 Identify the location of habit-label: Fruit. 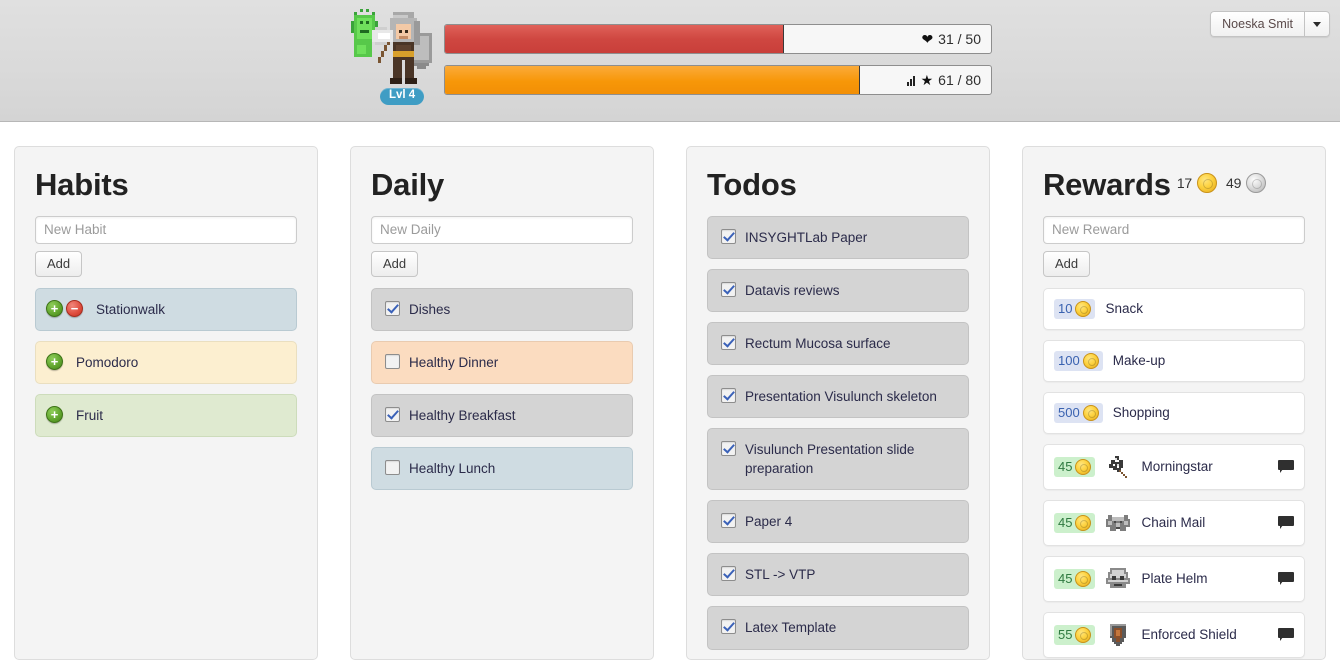
(89, 415).